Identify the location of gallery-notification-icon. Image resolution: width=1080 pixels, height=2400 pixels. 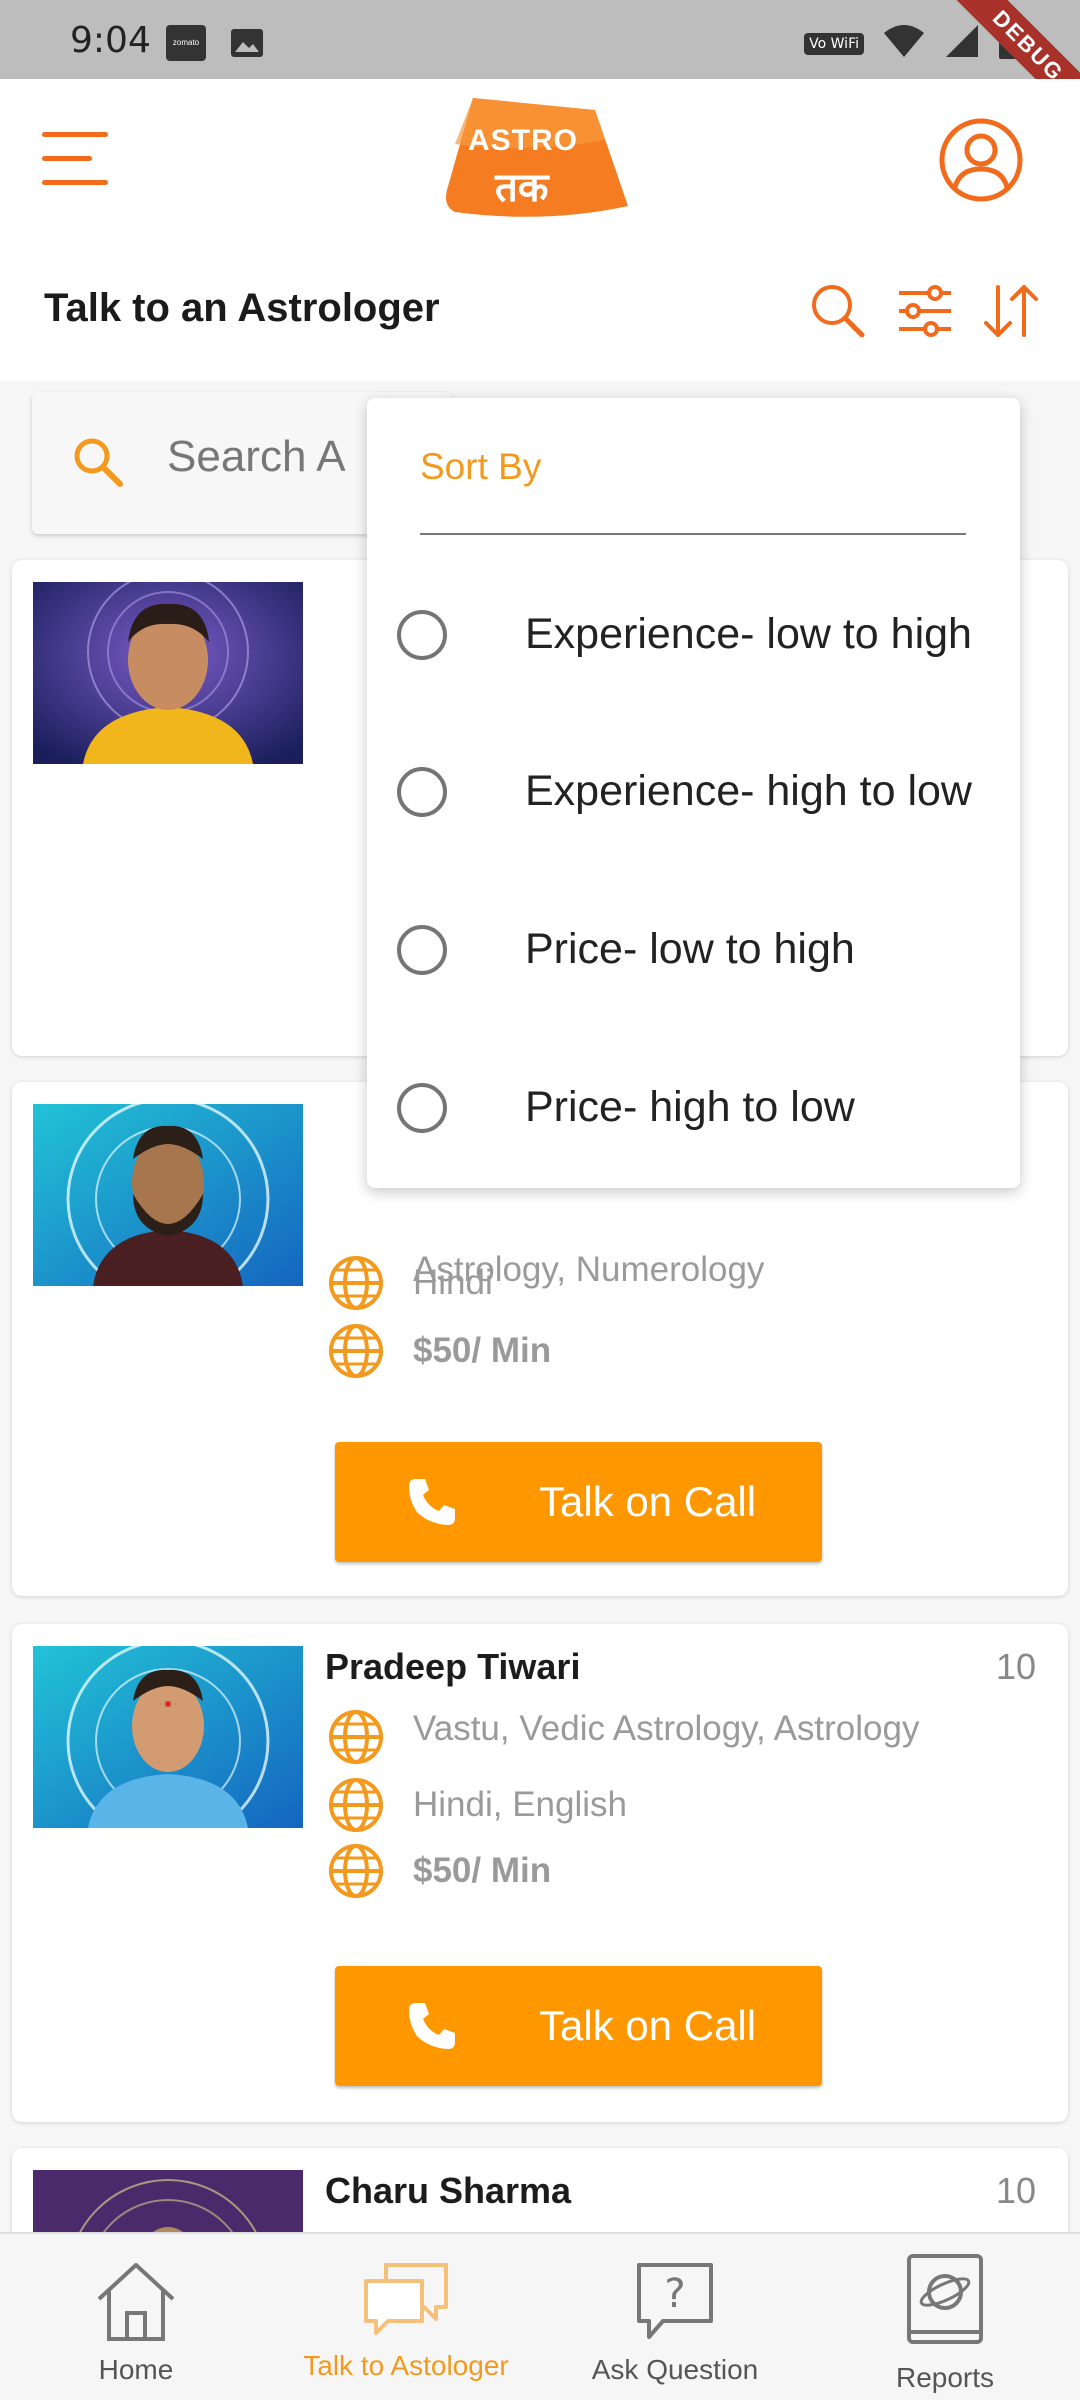
(247, 45).